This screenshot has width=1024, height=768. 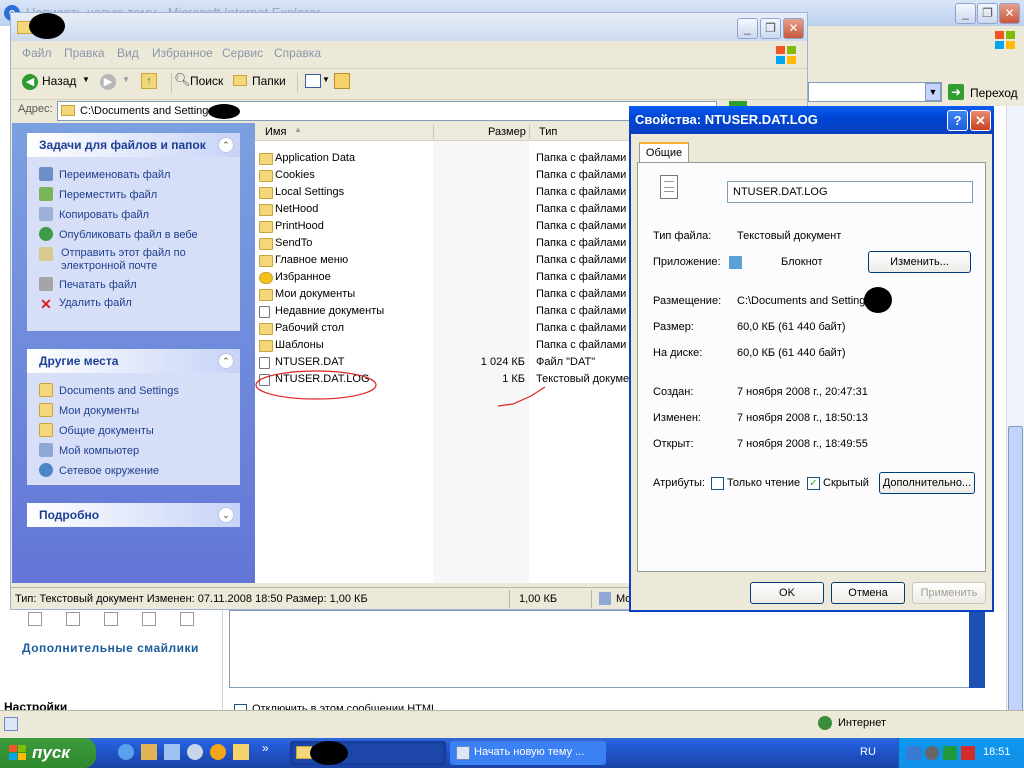 I want to click on readonly-checkbox, so click(x=717, y=483).